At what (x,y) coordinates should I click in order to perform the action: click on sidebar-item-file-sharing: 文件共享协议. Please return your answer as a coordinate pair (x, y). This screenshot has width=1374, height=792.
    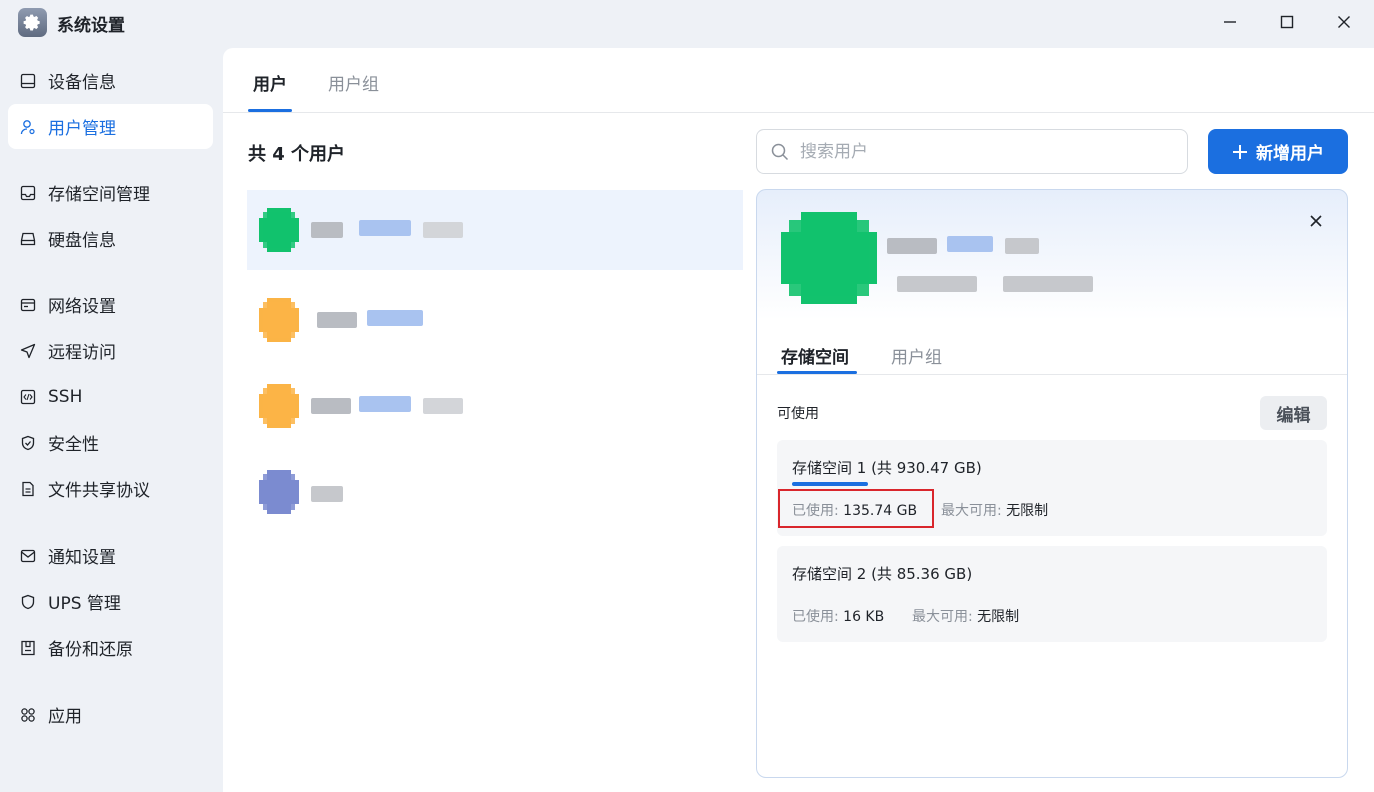
    Looking at the image, I should click on (110, 488).